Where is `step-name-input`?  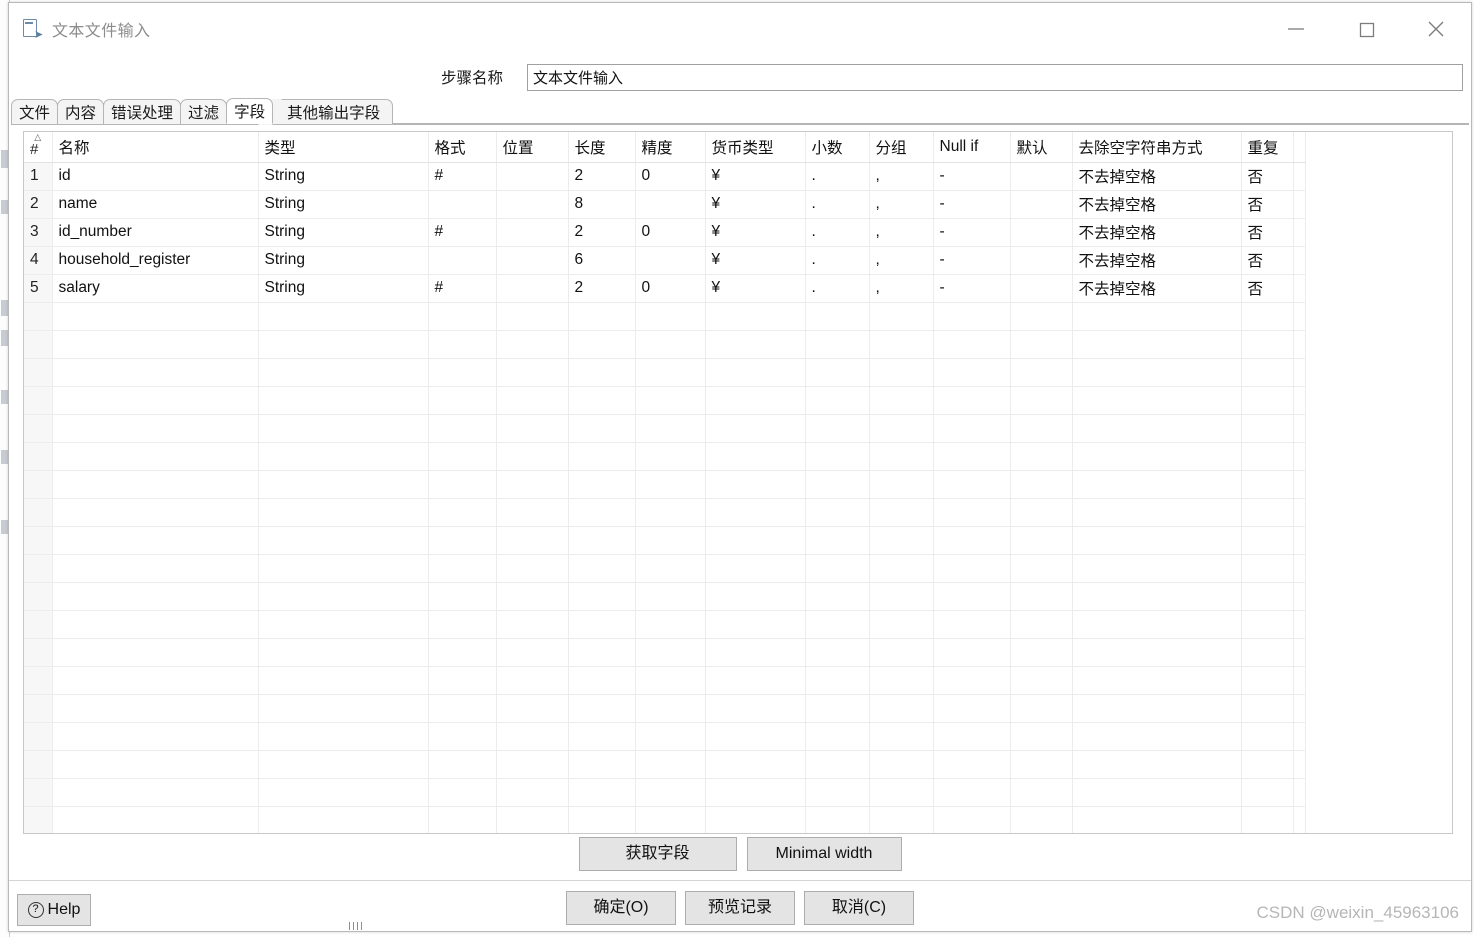 step-name-input is located at coordinates (995, 77).